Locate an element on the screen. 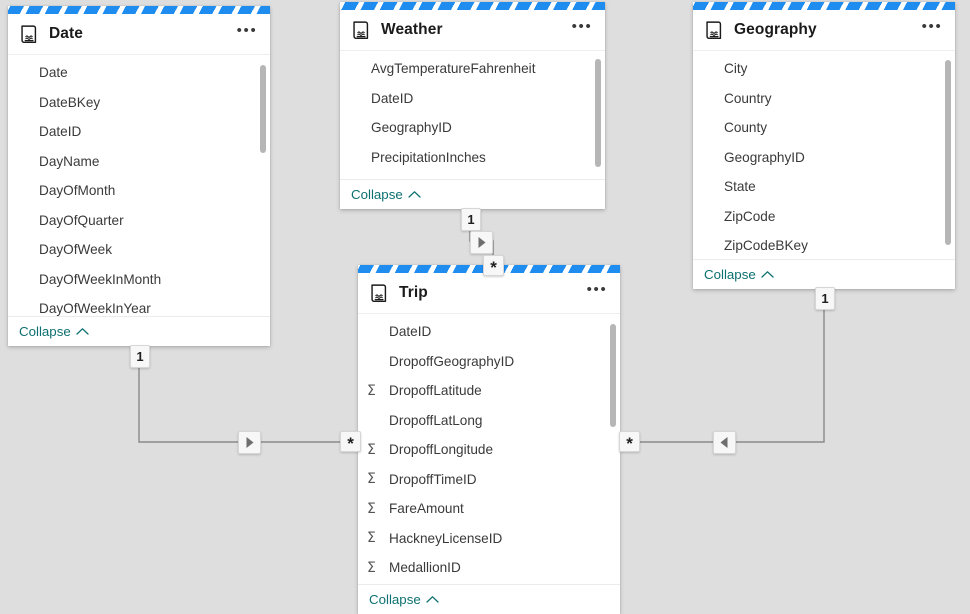 The width and height of the screenshot is (970, 614). field-row: Σ DropoffTimeID is located at coordinates (489, 480).